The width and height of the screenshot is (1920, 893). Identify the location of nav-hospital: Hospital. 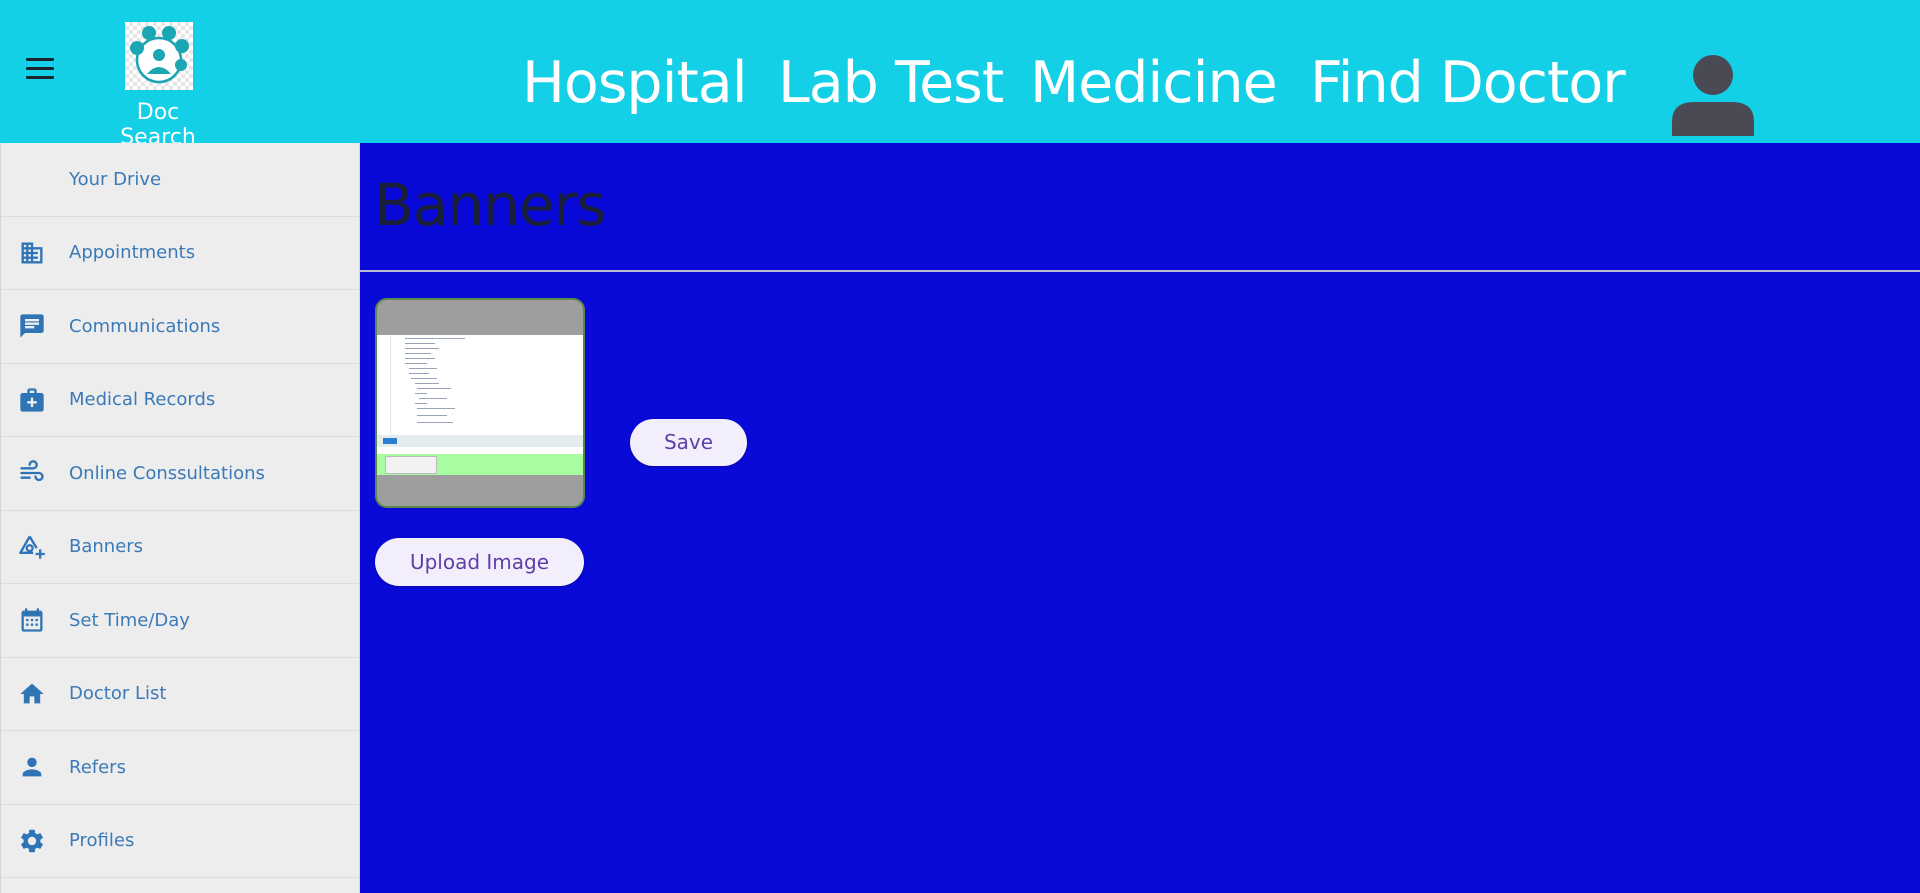
(635, 83).